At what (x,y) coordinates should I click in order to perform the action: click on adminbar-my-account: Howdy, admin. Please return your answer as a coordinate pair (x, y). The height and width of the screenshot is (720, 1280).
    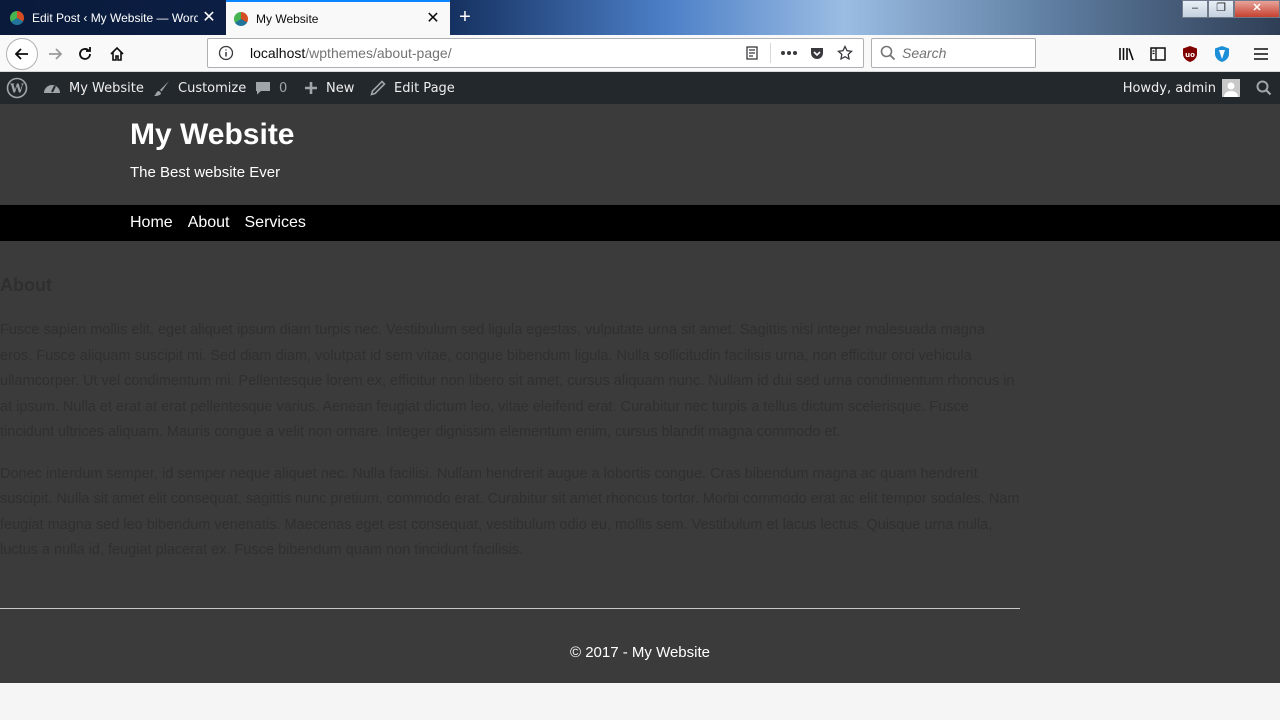
    Looking at the image, I should click on (1181, 88).